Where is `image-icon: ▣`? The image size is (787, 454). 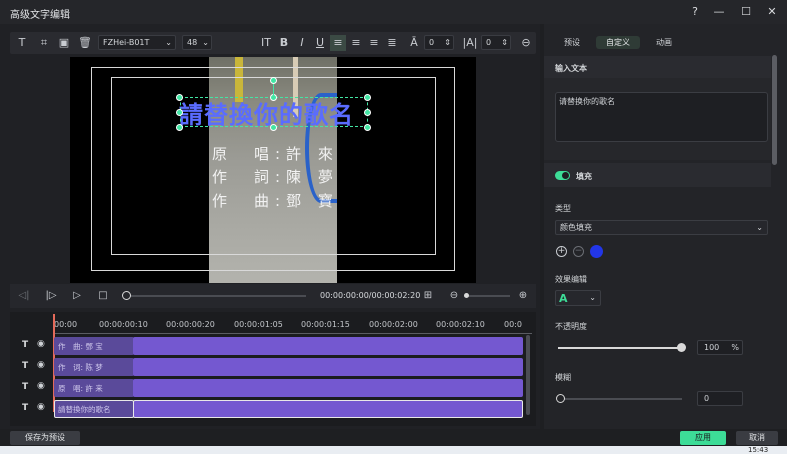
image-icon: ▣ is located at coordinates (64, 43).